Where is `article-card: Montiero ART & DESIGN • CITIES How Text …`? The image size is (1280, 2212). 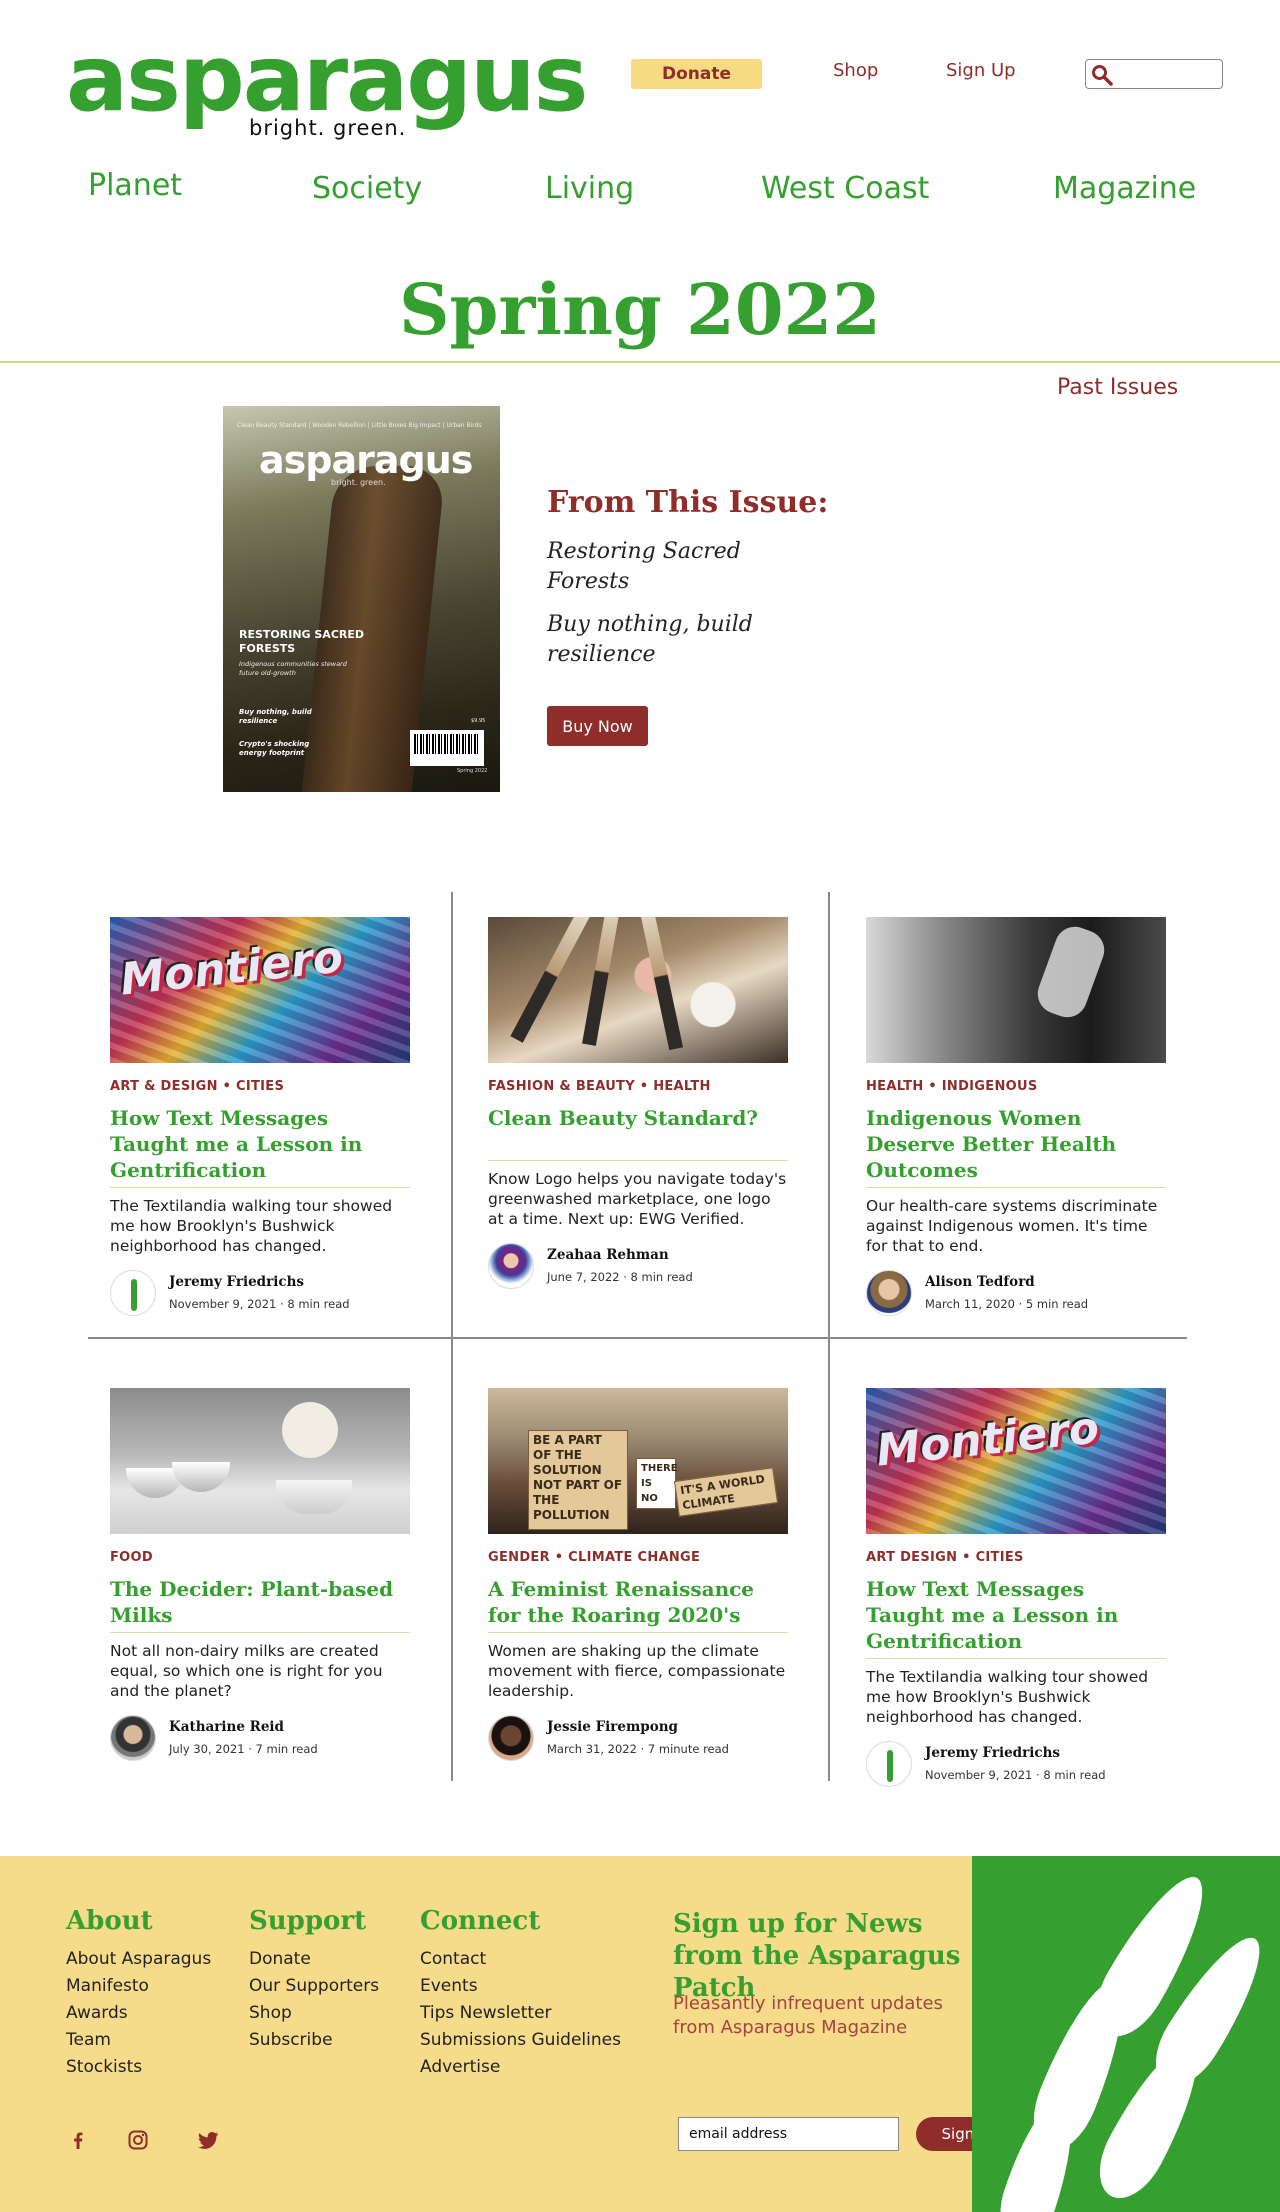
article-card: Montiero ART & DESIGN • CITIES How Text … is located at coordinates (260, 1117).